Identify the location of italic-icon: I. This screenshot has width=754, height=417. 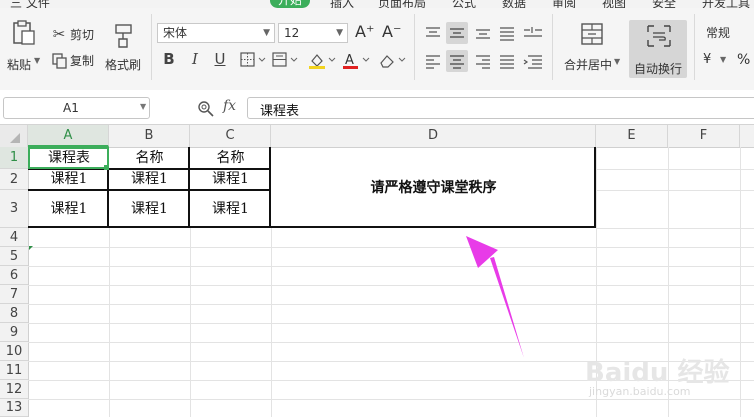
(195, 59).